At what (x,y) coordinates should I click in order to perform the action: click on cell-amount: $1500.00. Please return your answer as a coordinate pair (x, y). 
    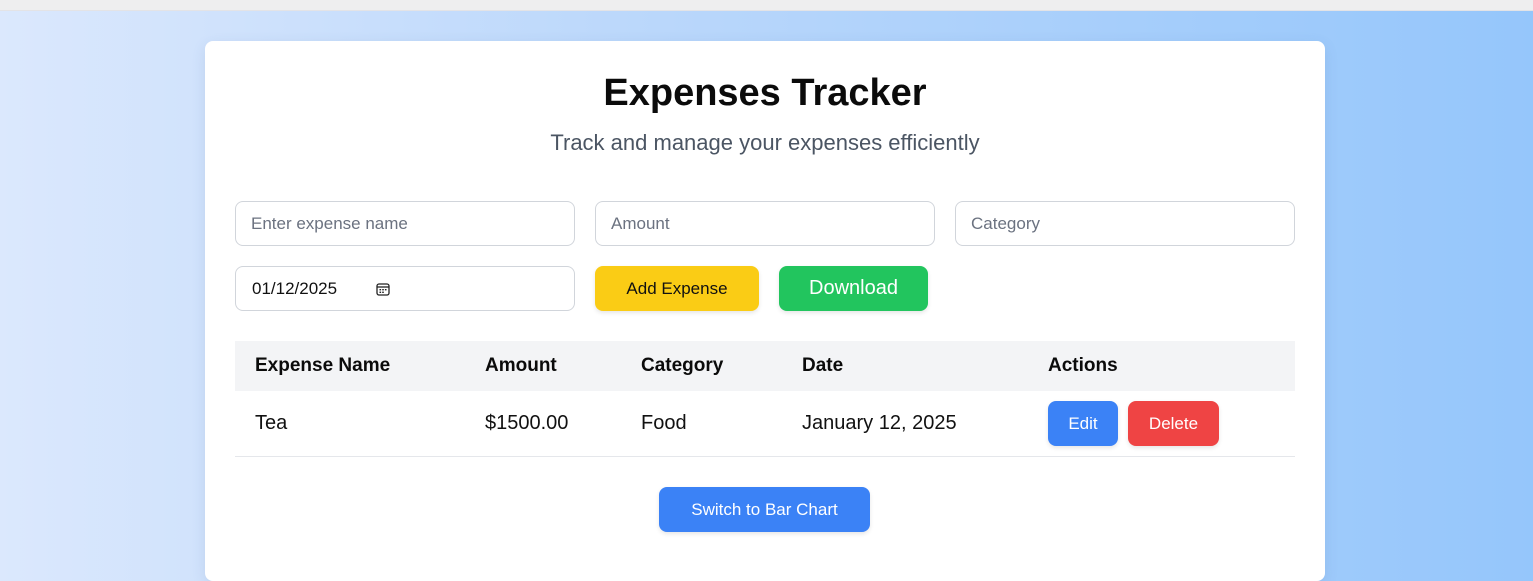
    Looking at the image, I should click on (543, 424).